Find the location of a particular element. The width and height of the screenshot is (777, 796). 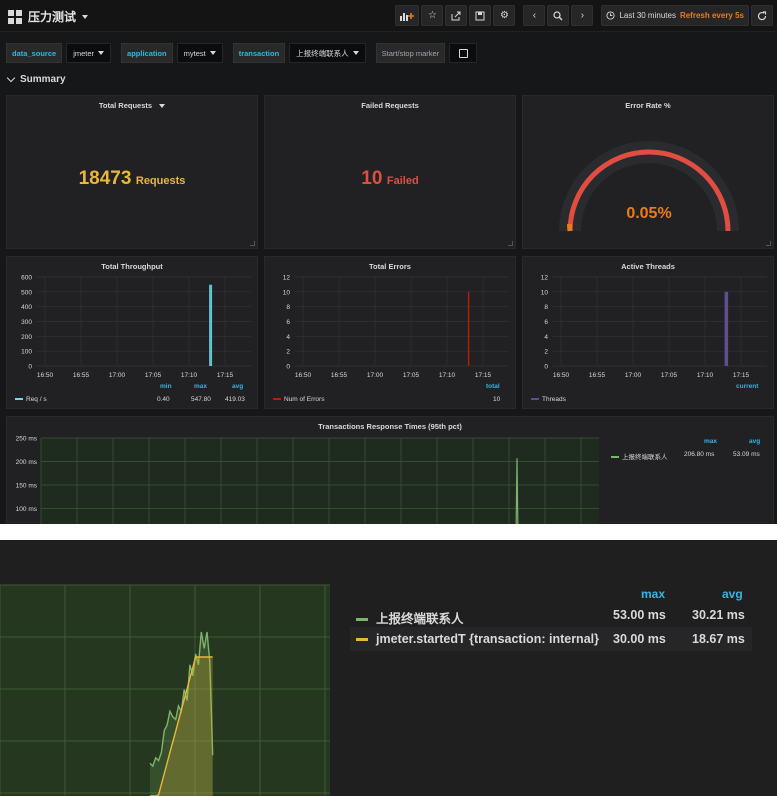

legend-value-avg: 419.03 is located at coordinates (235, 399).